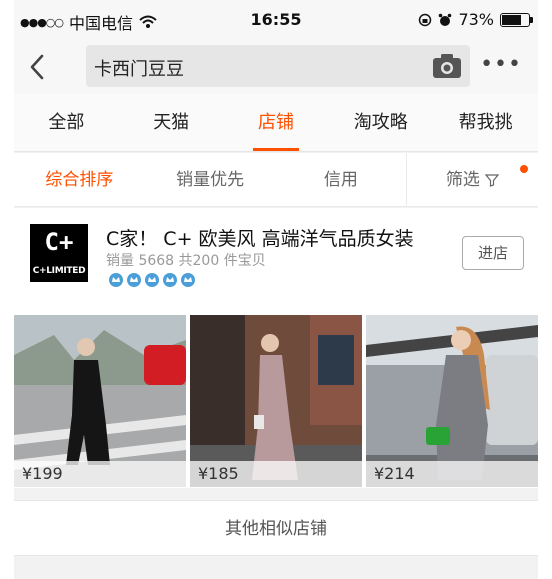 This screenshot has height=579, width=552. Describe the element at coordinates (425, 19) in the screenshot. I see `rotation-lock-icon` at that location.